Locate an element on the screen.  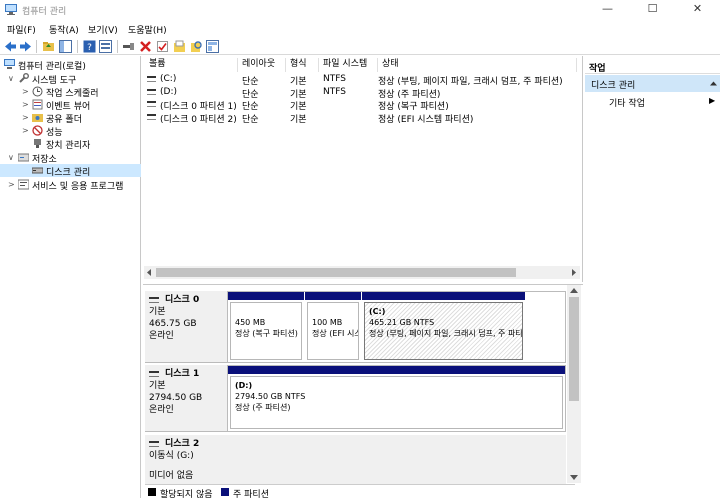
close-button: ✕ is located at coordinates (697, 10).